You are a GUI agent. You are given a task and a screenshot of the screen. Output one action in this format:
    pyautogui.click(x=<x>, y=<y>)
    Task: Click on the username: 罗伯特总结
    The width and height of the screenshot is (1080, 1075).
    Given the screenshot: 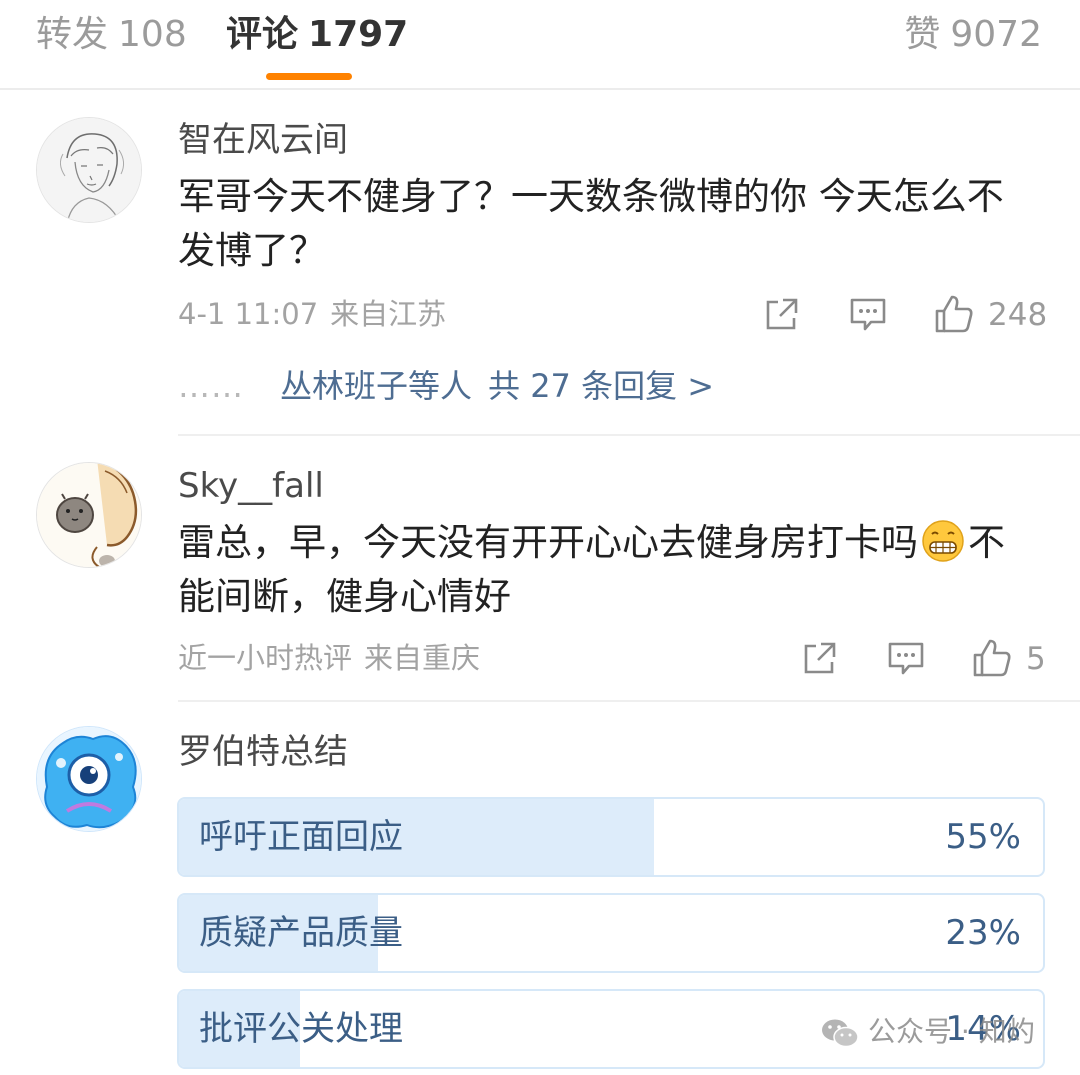 What is the action you would take?
    pyautogui.click(x=263, y=752)
    